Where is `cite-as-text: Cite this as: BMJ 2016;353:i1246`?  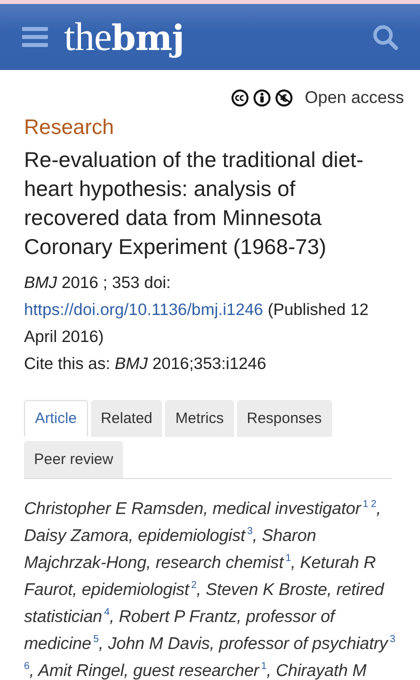 cite-as-text: Cite this as: BMJ 2016;353:i1246 is located at coordinates (146, 364).